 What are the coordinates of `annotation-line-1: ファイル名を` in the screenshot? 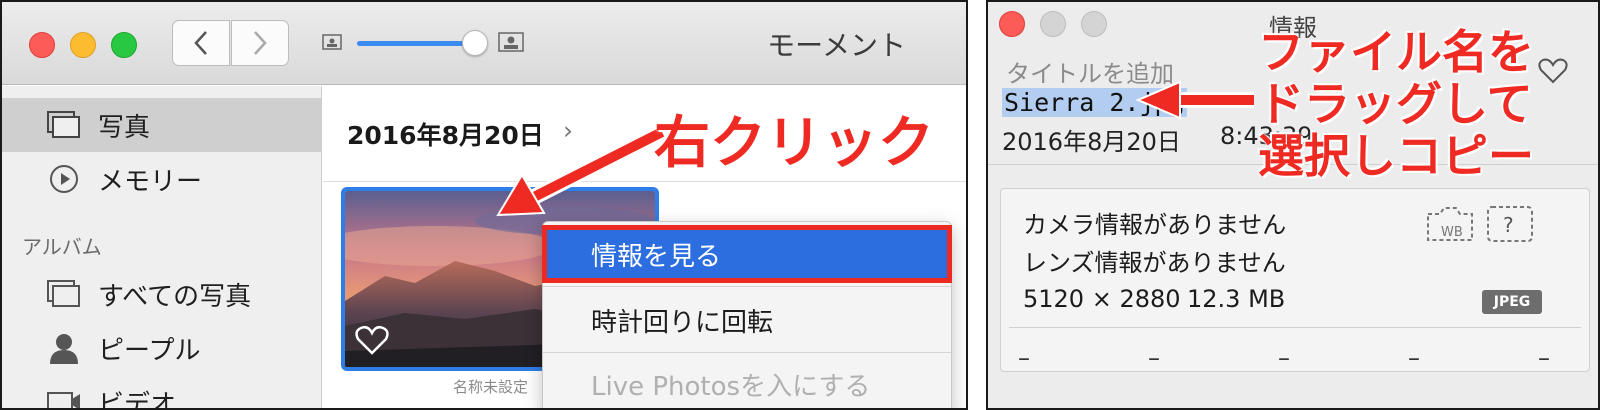 It's located at (1396, 52).